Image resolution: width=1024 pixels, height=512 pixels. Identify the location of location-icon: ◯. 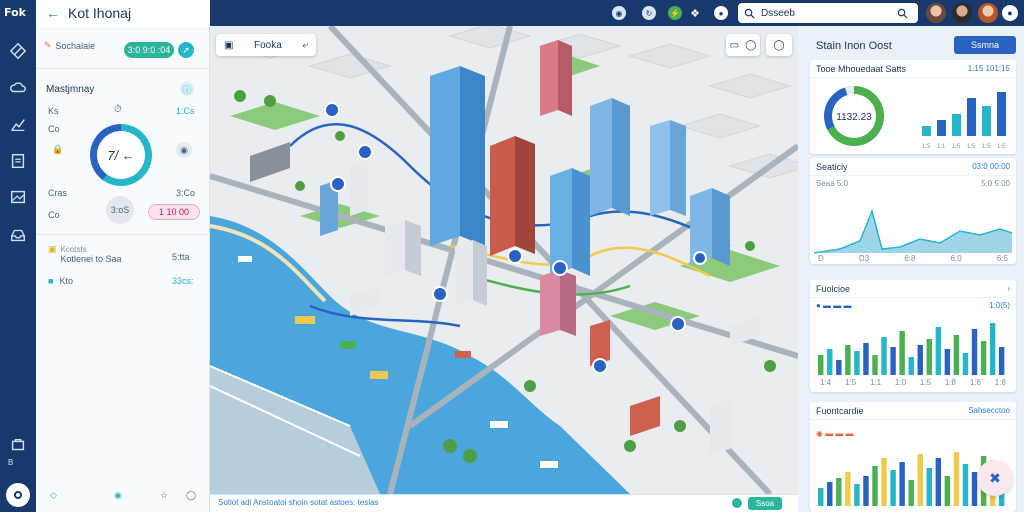
(779, 45).